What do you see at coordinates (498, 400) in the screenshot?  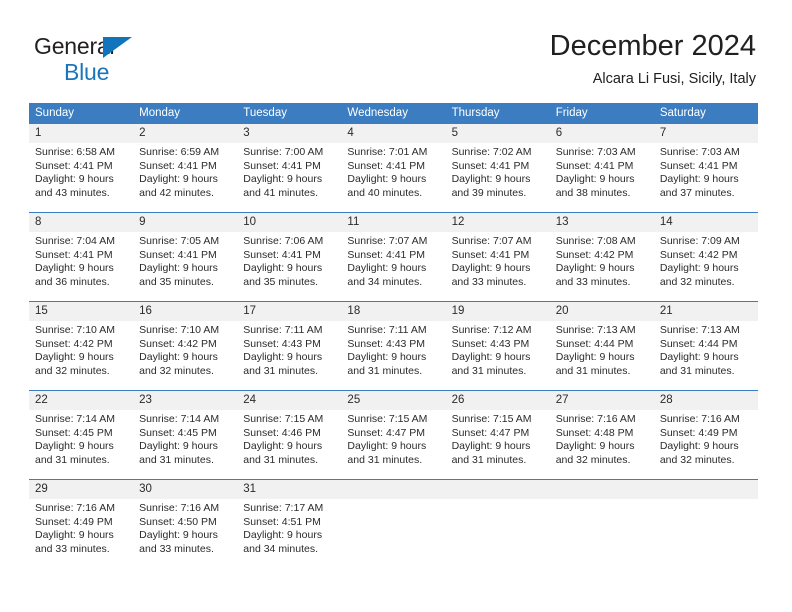 I see `day-number: 26` at bounding box center [498, 400].